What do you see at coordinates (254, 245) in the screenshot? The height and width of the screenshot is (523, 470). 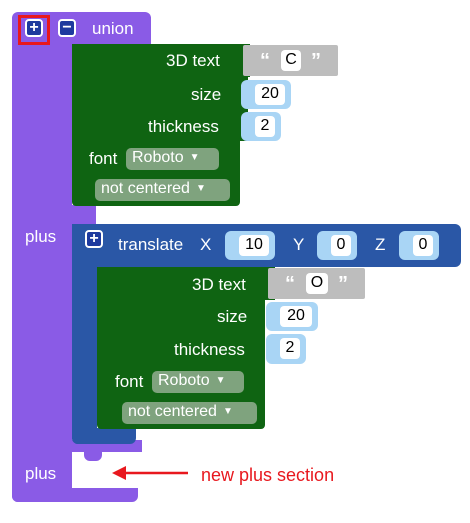 I see `x-input: 10` at bounding box center [254, 245].